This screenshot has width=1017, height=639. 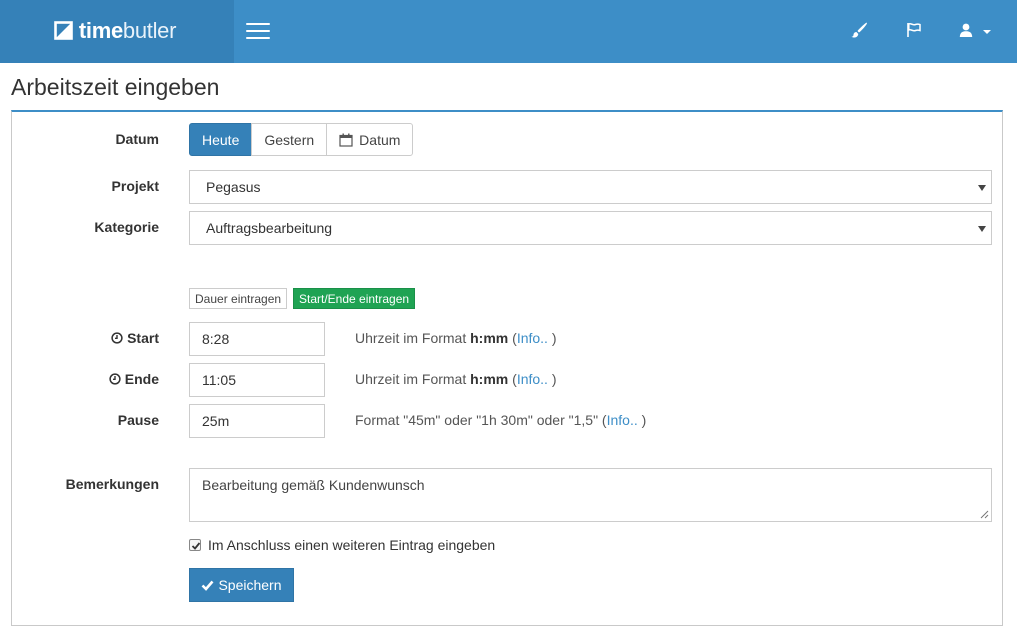 I want to click on flag-icon, so click(x=914, y=30).